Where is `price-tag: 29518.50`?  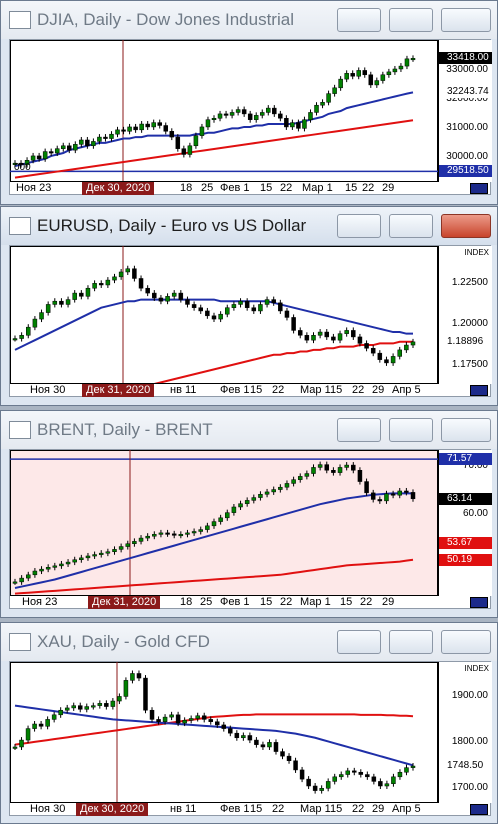
price-tag: 29518.50 is located at coordinates (465, 171).